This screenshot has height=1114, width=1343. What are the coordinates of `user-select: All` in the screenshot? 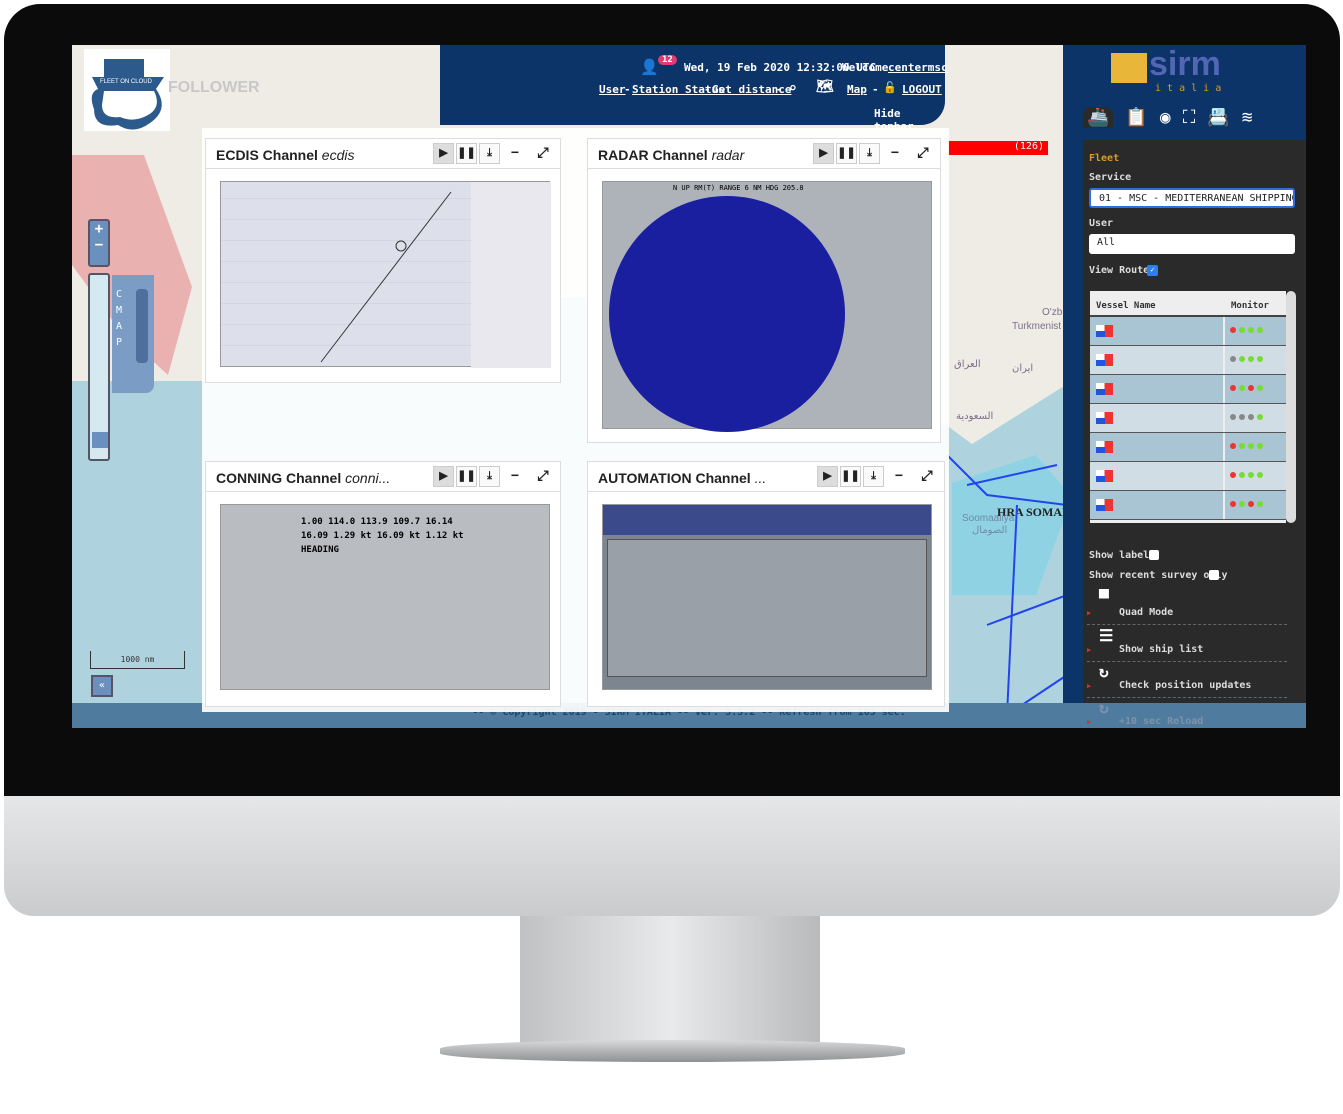 It's located at (1192, 244).